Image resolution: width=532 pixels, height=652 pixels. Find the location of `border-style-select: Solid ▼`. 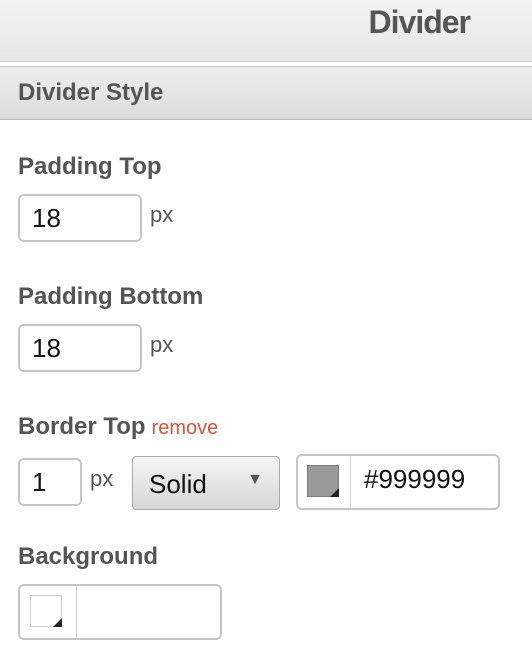

border-style-select: Solid ▼ is located at coordinates (206, 483).